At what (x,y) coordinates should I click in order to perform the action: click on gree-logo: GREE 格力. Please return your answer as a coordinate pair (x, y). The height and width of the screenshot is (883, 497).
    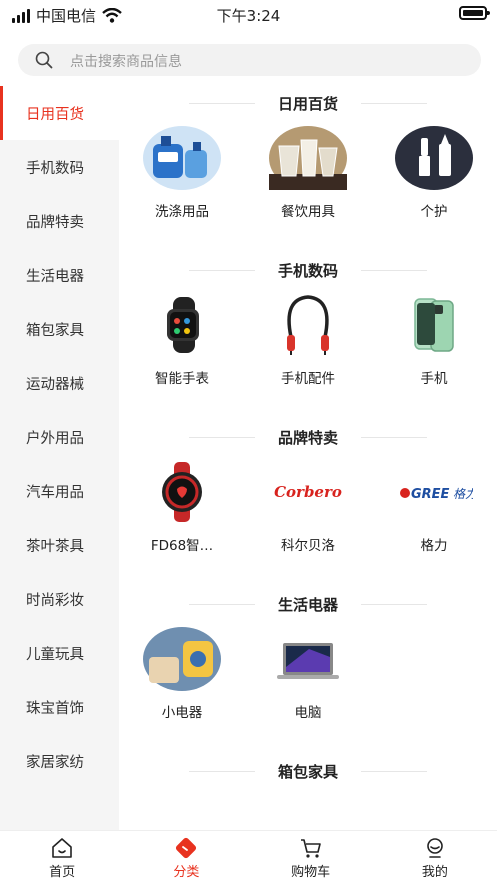
    Looking at the image, I should click on (434, 492).